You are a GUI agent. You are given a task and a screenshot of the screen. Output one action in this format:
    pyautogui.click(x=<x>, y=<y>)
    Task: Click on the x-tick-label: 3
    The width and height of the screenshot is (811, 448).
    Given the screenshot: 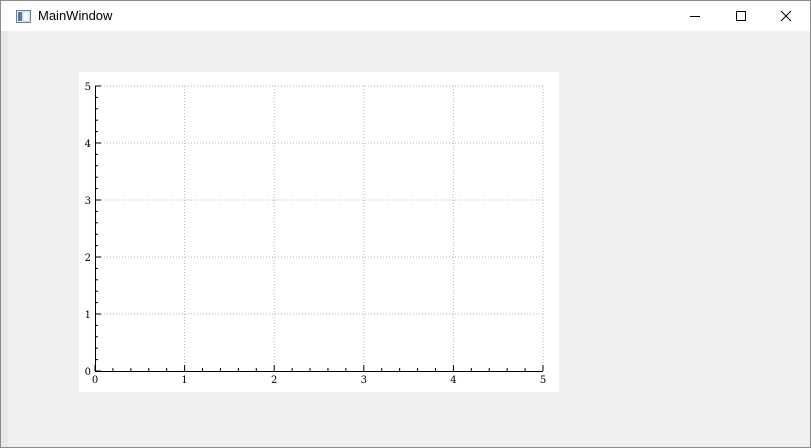 What is the action you would take?
    pyautogui.click(x=364, y=380)
    